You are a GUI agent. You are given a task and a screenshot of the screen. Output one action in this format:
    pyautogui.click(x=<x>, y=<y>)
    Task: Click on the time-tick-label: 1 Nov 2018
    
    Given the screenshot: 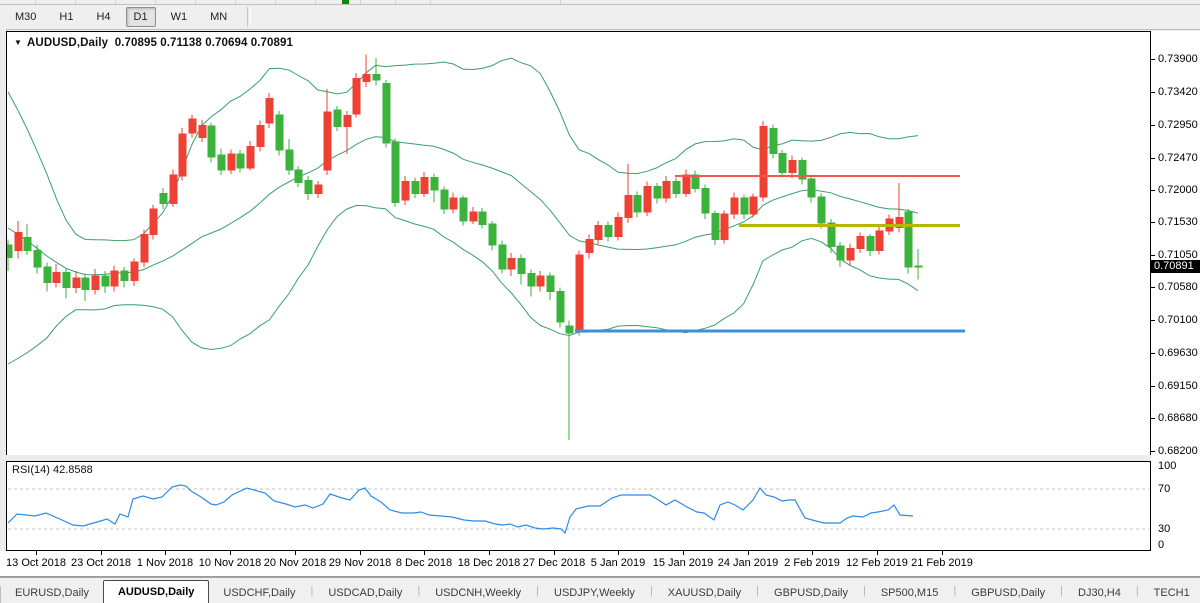 What is the action you would take?
    pyautogui.click(x=165, y=563)
    